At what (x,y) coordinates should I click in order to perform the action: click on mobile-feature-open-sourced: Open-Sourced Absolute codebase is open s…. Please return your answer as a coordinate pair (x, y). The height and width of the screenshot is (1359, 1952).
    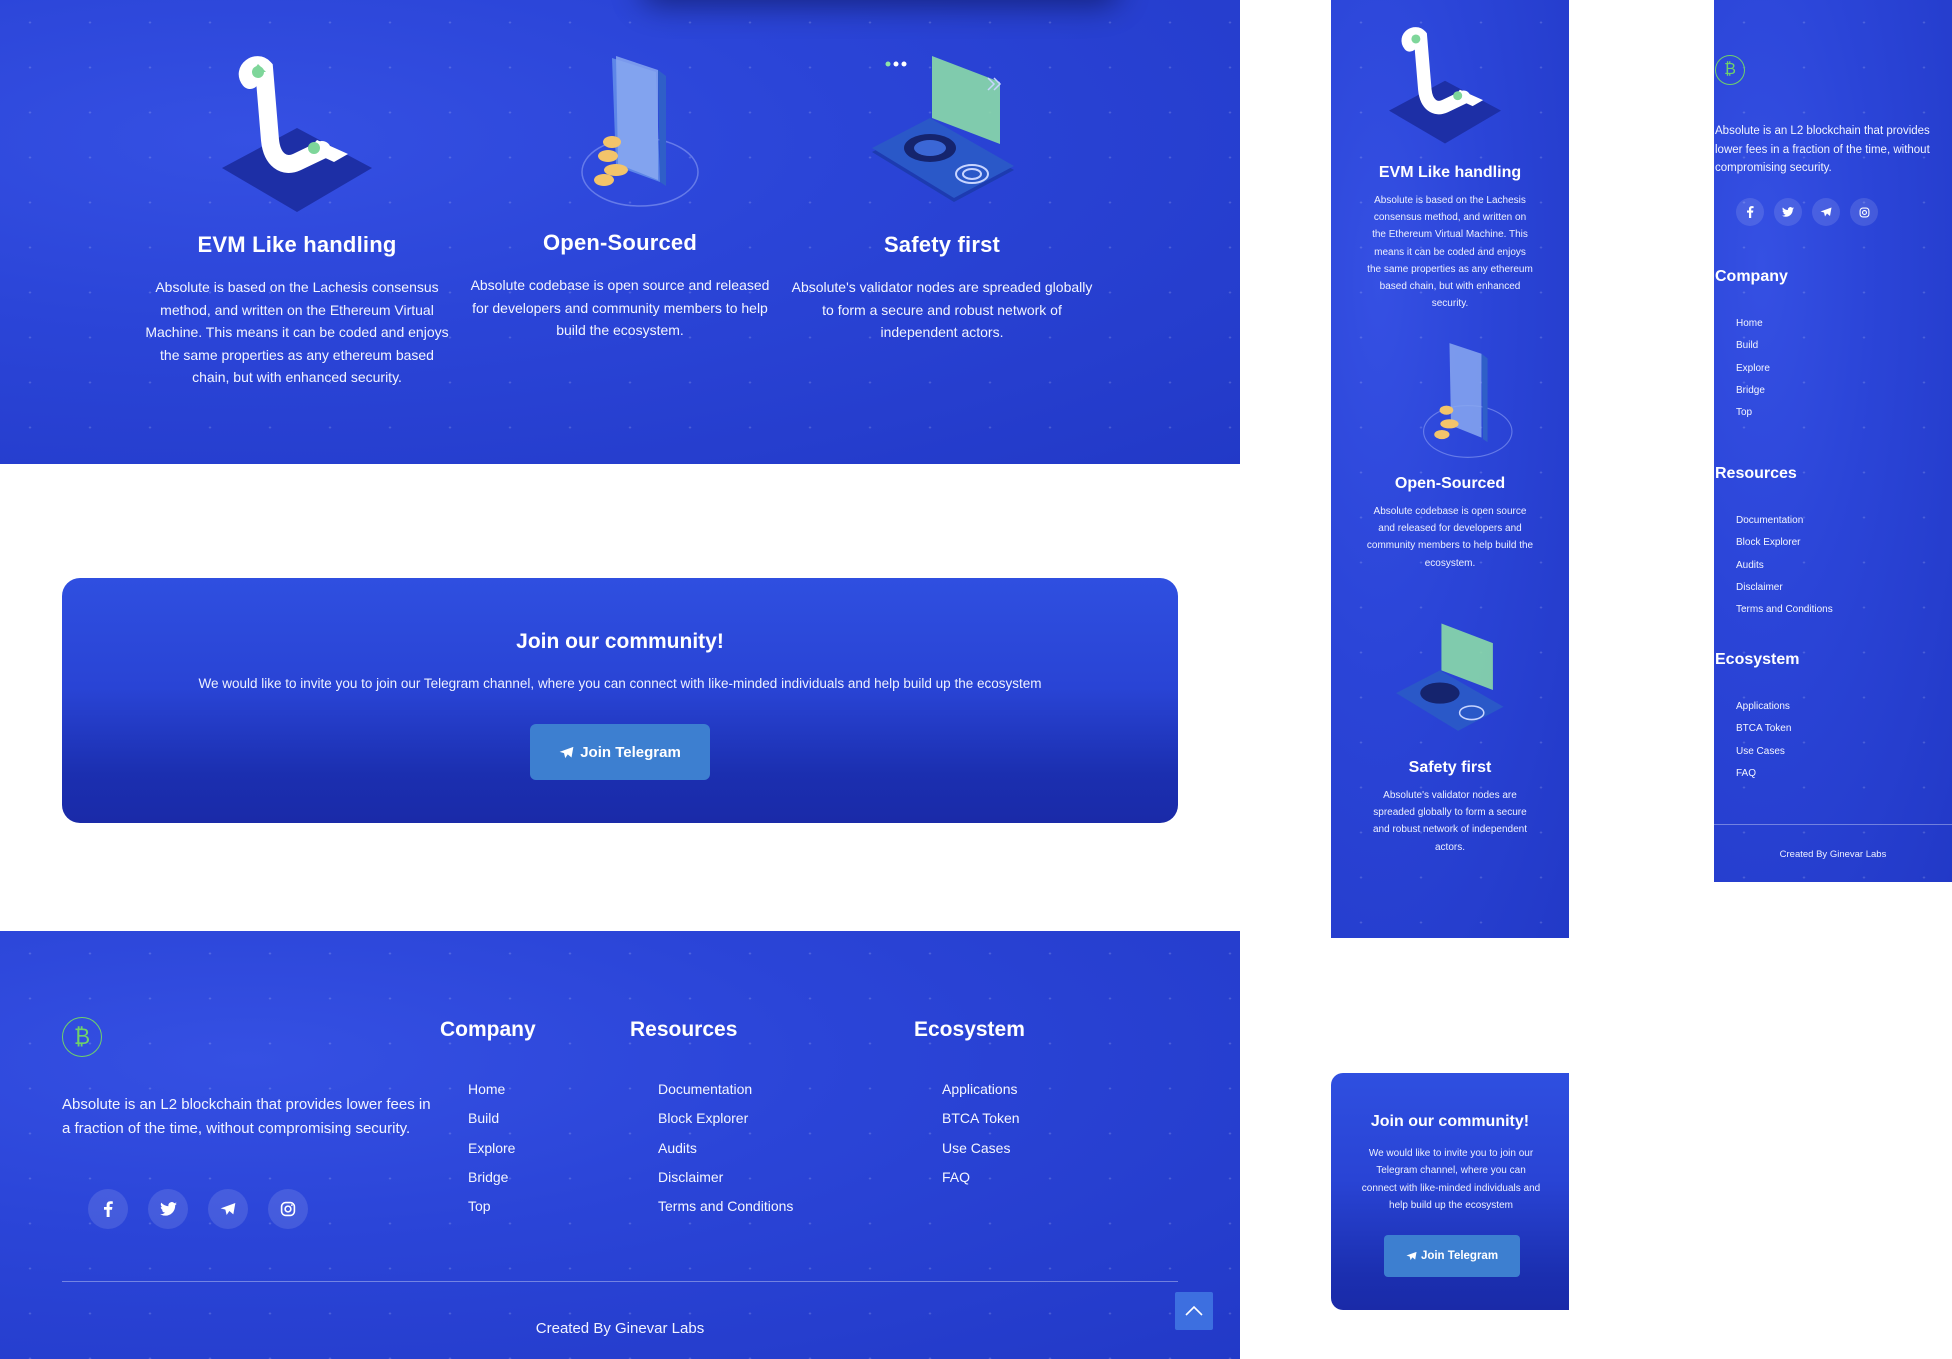
    Looking at the image, I should click on (1450, 523).